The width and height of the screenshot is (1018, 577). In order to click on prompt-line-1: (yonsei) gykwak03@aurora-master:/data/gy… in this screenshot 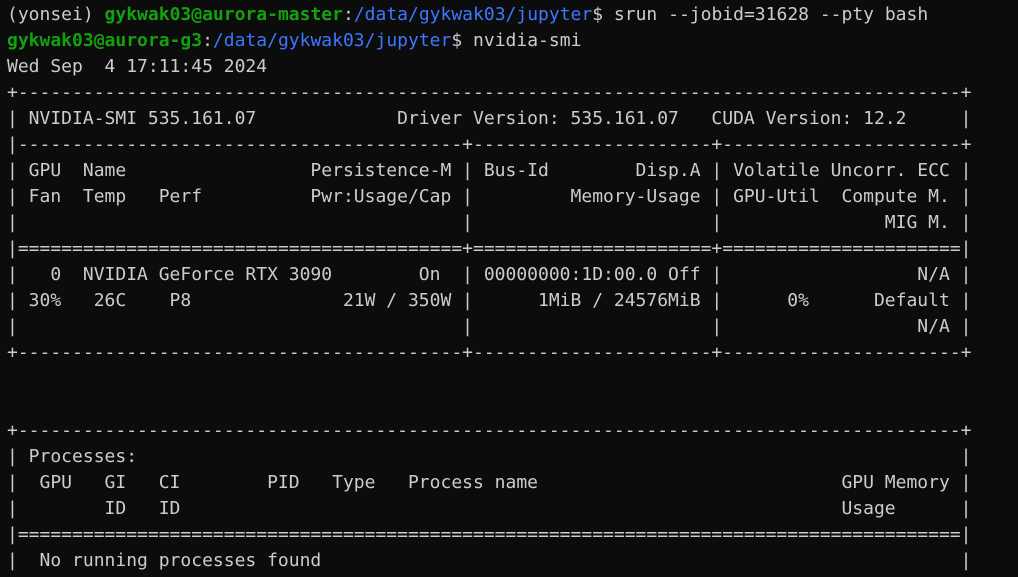, I will do `click(512, 15)`.